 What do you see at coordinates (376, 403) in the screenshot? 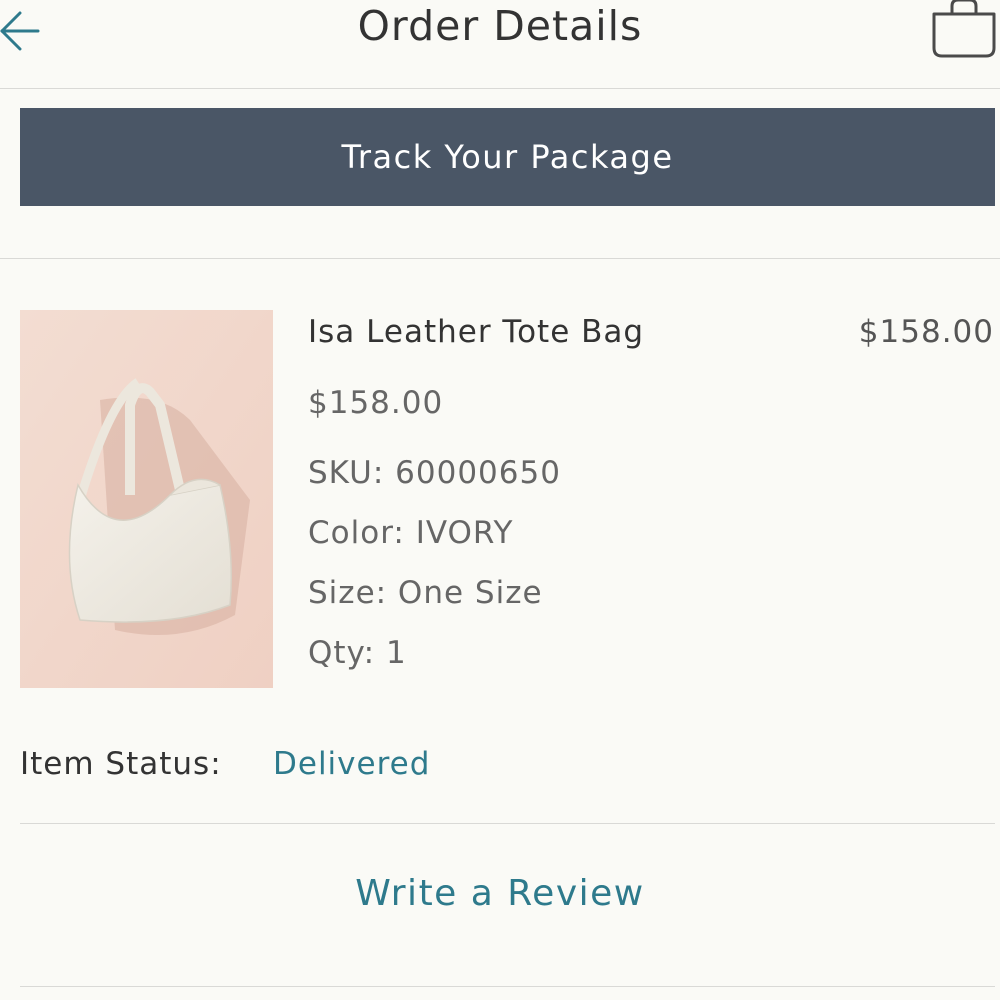
I see `product-price: $158.00` at bounding box center [376, 403].